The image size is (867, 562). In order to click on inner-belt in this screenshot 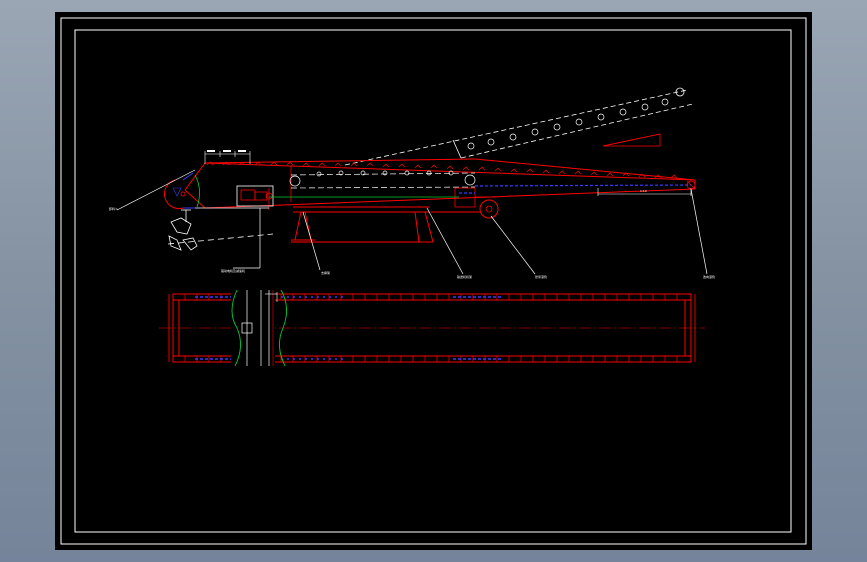, I will do `click(382, 179)`.